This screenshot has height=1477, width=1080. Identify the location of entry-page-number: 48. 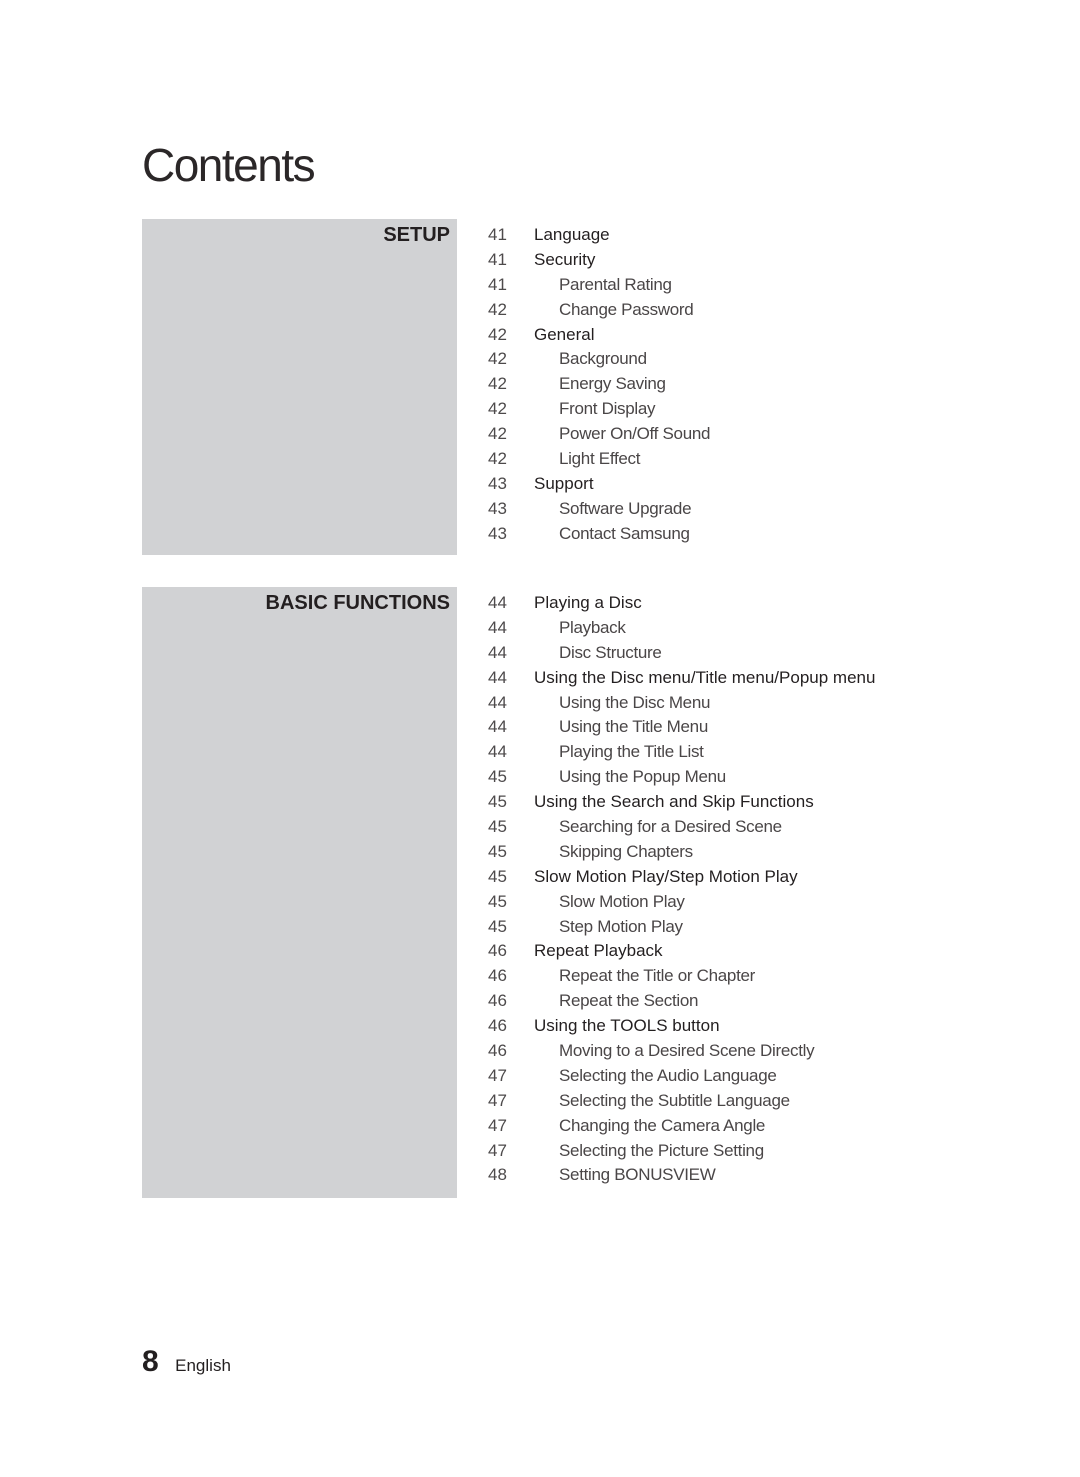
(497, 1175).